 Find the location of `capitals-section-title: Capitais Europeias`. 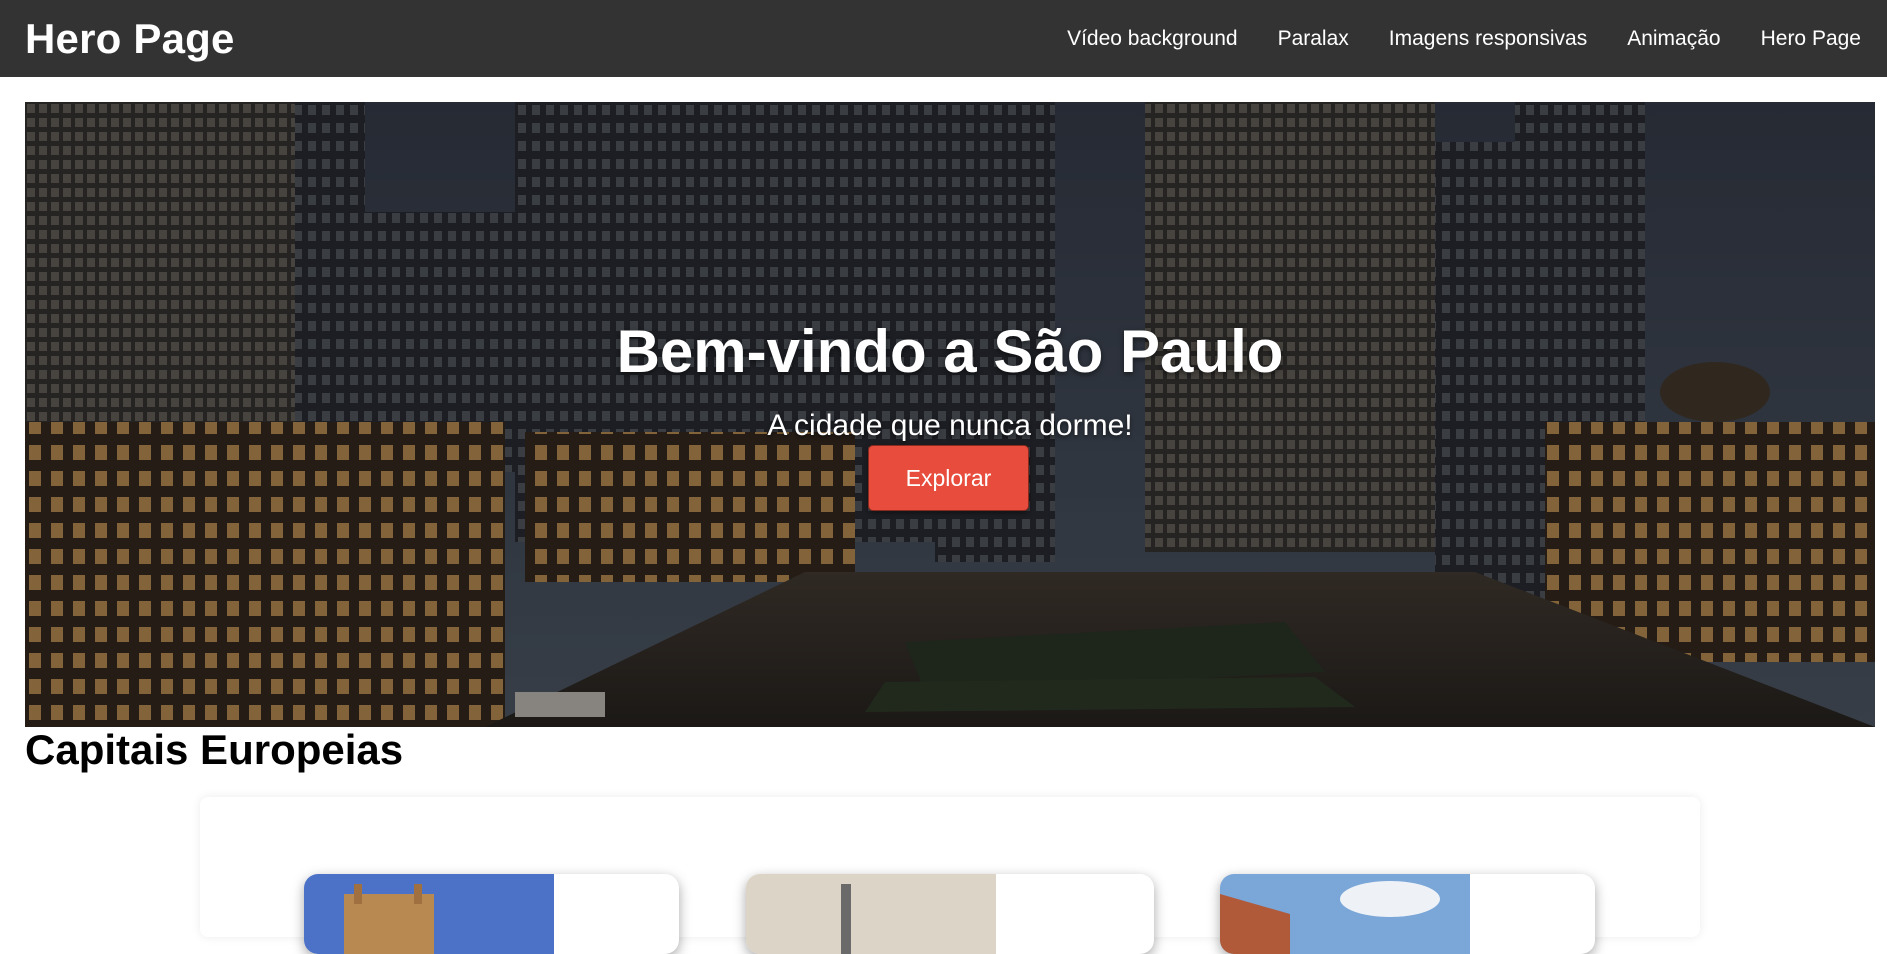

capitals-section-title: Capitais Europeias is located at coordinates (214, 749).